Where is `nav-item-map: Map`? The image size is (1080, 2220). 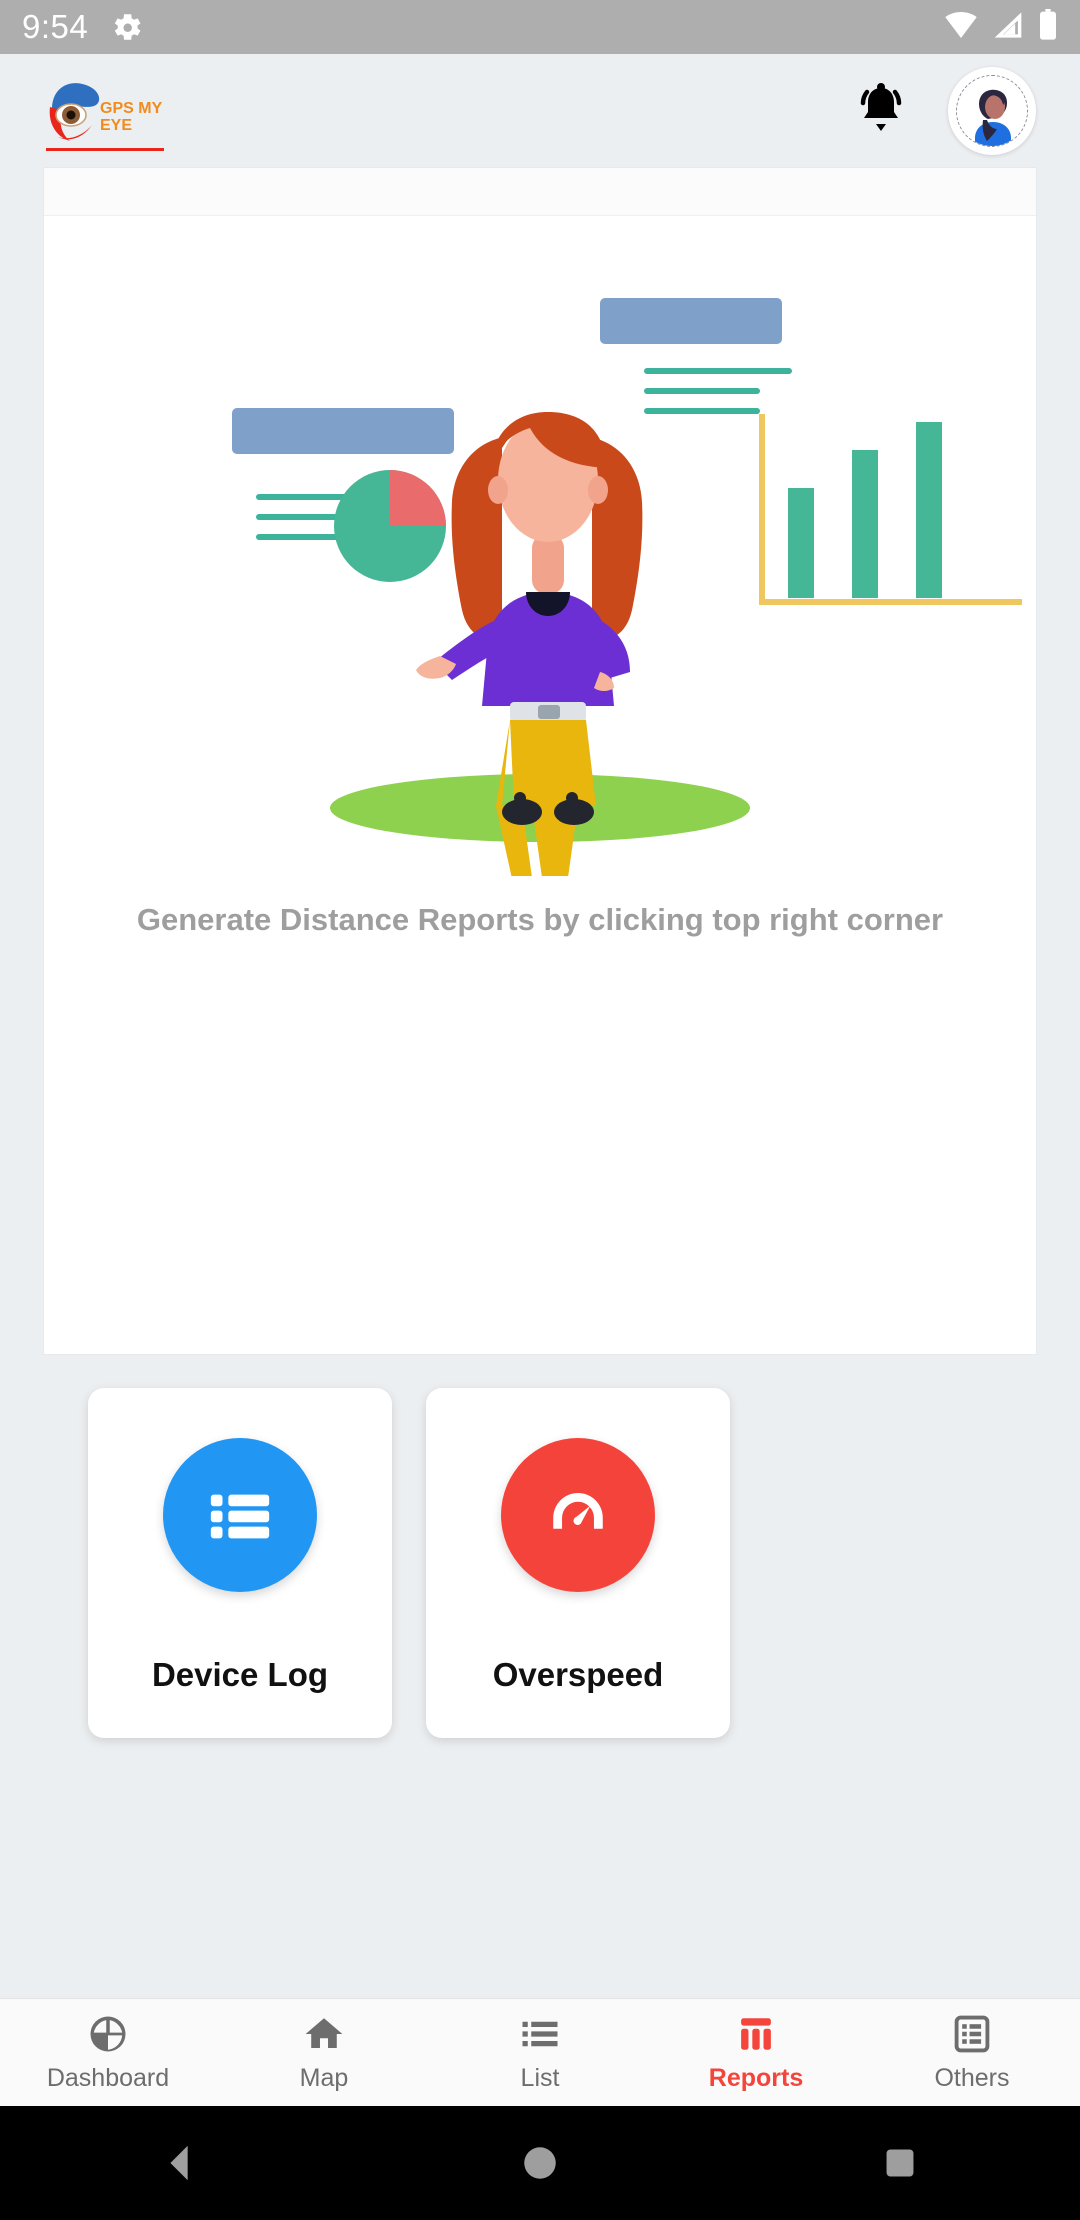
nav-item-map: Map is located at coordinates (324, 2053).